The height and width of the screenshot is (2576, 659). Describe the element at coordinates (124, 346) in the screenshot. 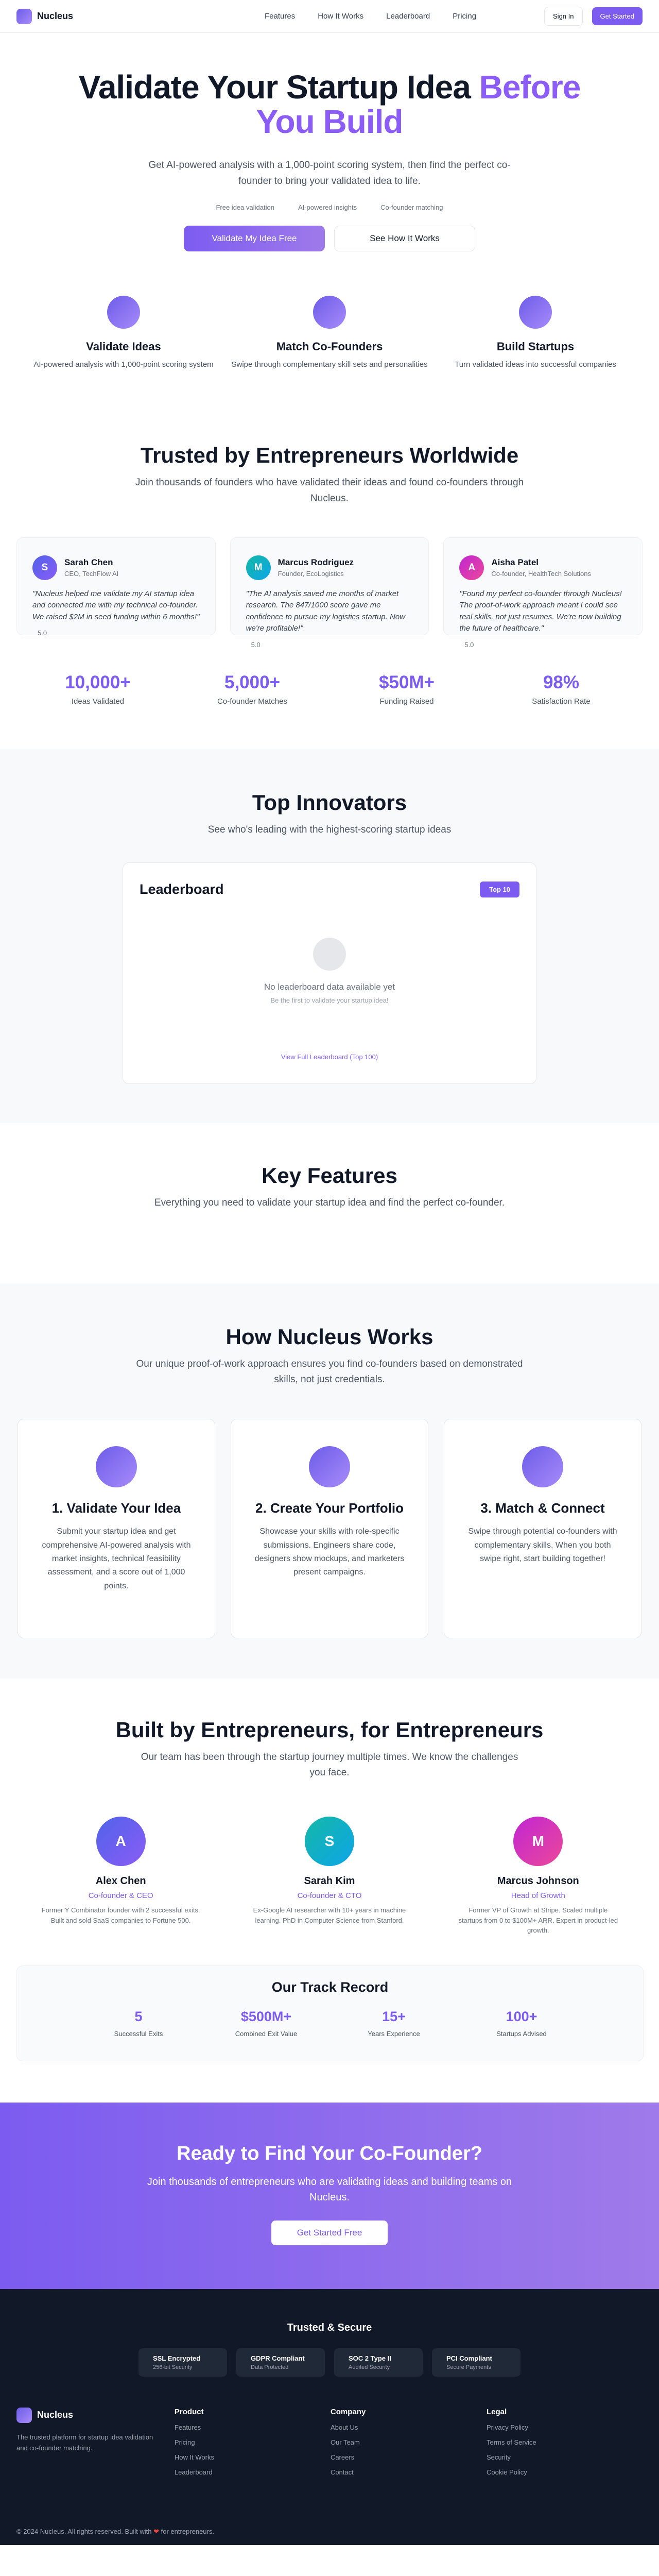

I see `feature-title: Validate Ideas` at that location.